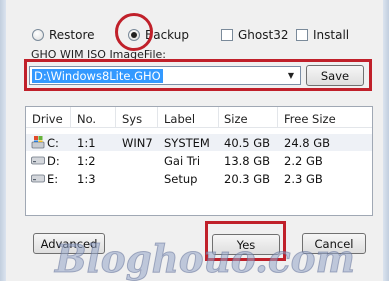  I want to click on no-cell: 1:2, so click(86, 161).